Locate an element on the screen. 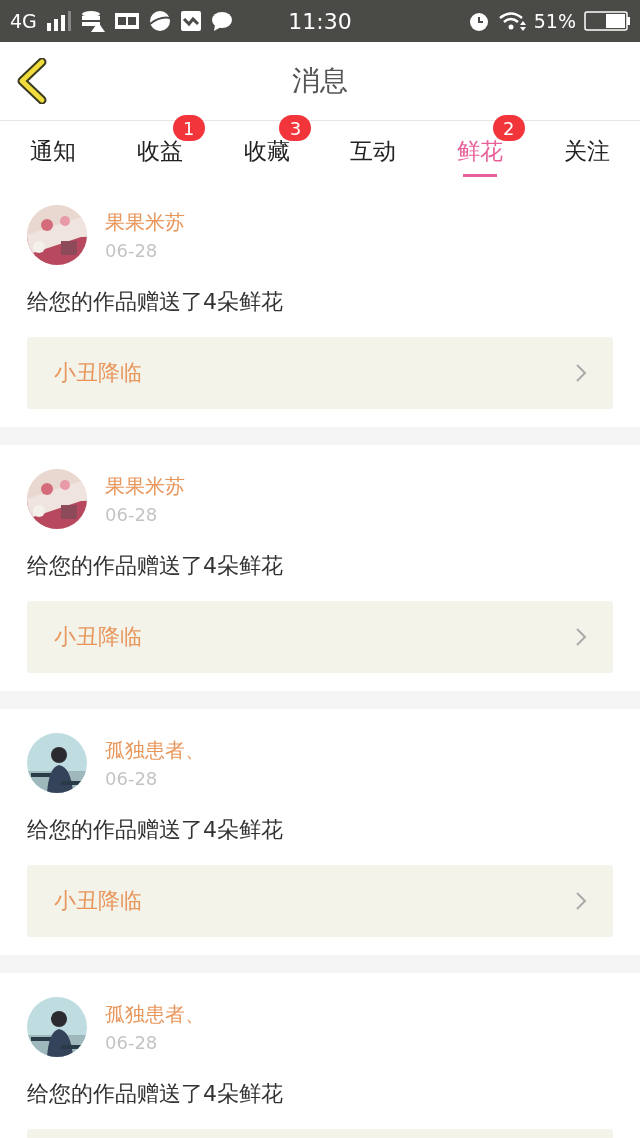 Image resolution: width=640 pixels, height=1138 pixels. image-icon is located at coordinates (190, 21).